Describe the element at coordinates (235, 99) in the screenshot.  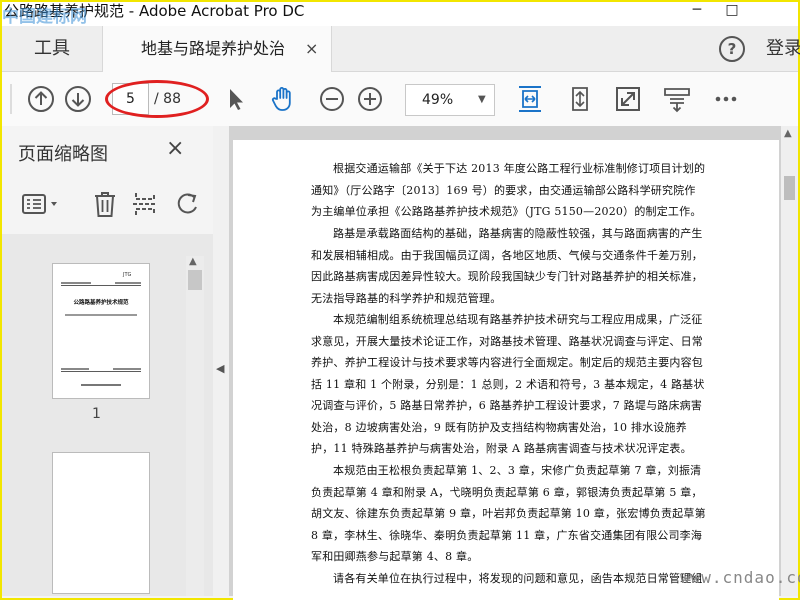
I see `select-cursor-icon` at that location.